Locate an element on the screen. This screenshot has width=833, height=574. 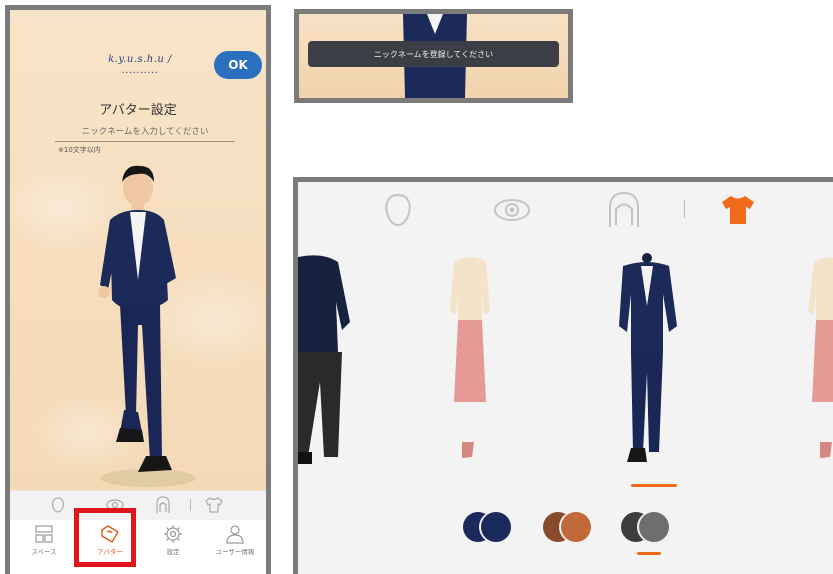
avatar-figure is located at coordinates (147, 326).